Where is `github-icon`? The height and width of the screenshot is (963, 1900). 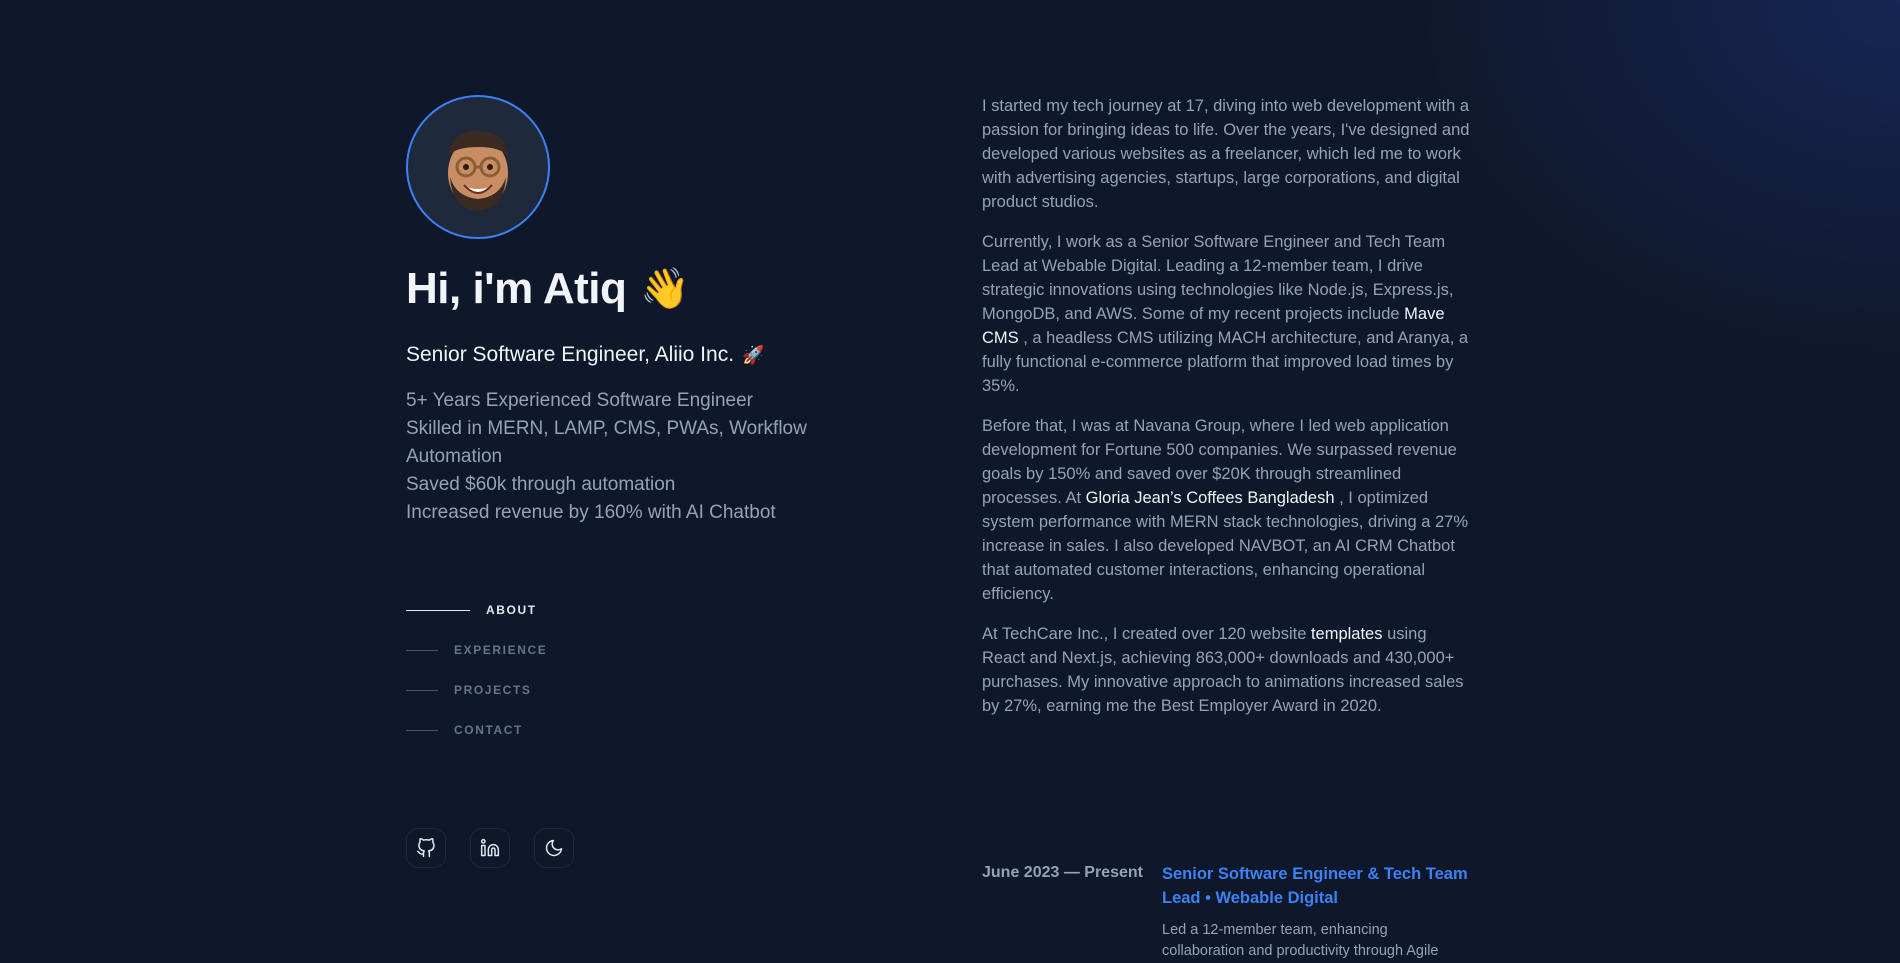 github-icon is located at coordinates (425, 848).